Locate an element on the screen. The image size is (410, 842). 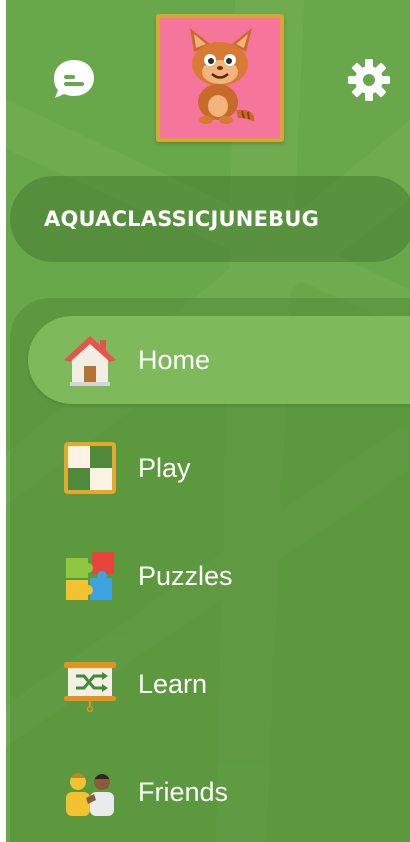
cat-avatar-icon is located at coordinates (222, 76).